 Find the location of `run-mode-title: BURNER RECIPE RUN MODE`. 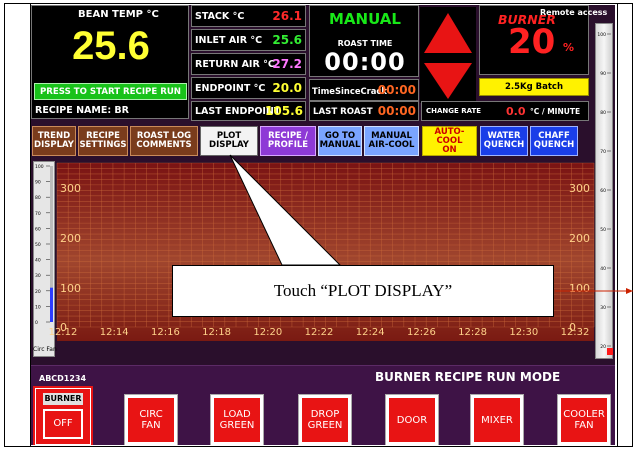

run-mode-title: BURNER RECIPE RUN MODE is located at coordinates (468, 377).